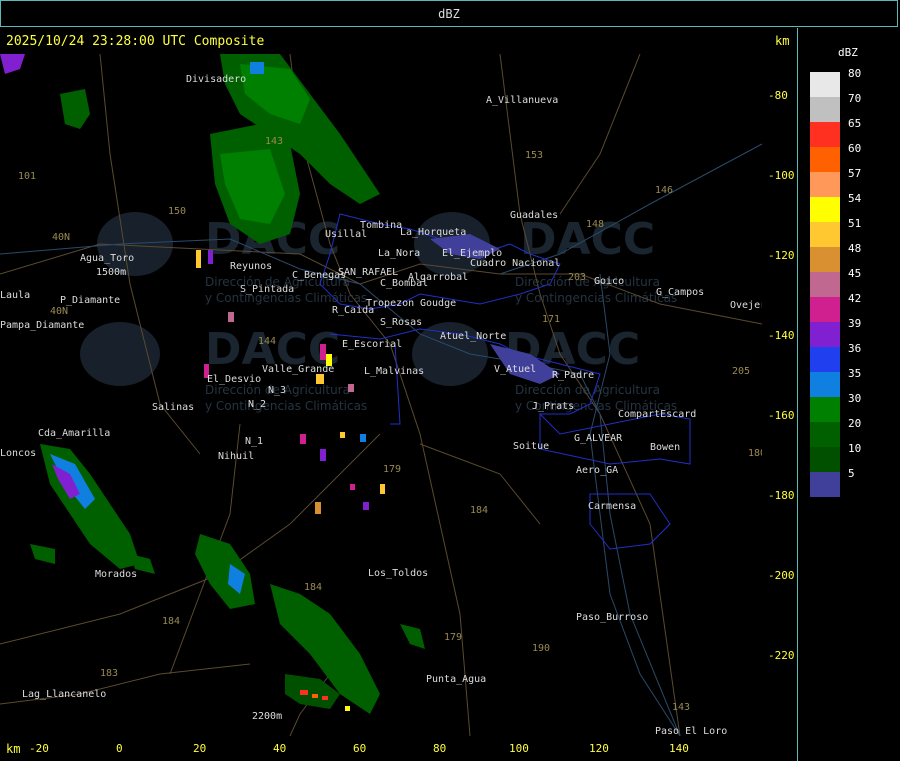 This screenshot has width=900, height=761. Describe the element at coordinates (855, 123) in the screenshot. I see `legend-label: 65` at that location.